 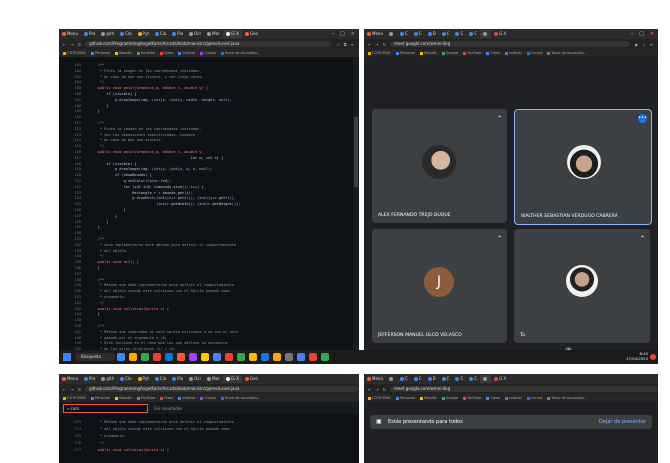 I want to click on start-icon, so click(x=67, y=357).